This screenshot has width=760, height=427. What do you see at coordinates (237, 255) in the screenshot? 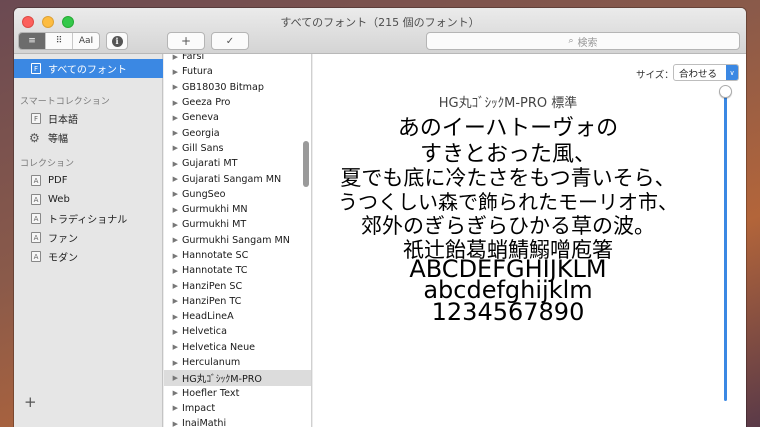
I see `font-list-item: ▶ Hannotate SC` at bounding box center [237, 255].